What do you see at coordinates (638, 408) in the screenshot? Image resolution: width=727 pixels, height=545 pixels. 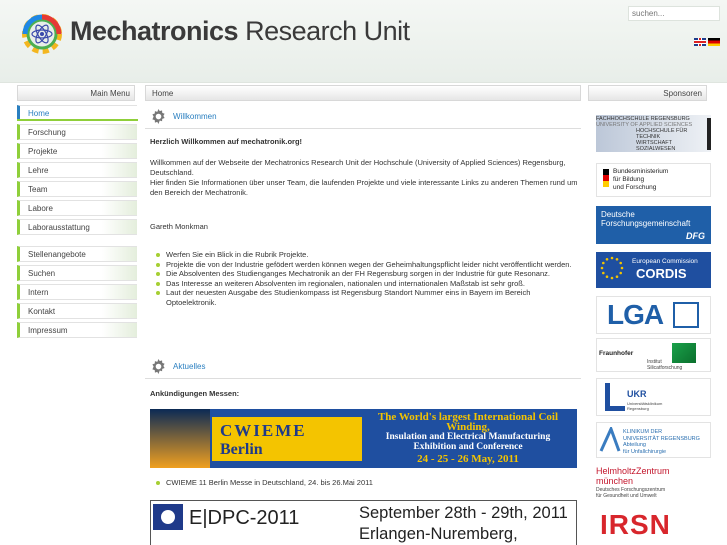 I see `sponsor-text-line: Regensburg` at bounding box center [638, 408].